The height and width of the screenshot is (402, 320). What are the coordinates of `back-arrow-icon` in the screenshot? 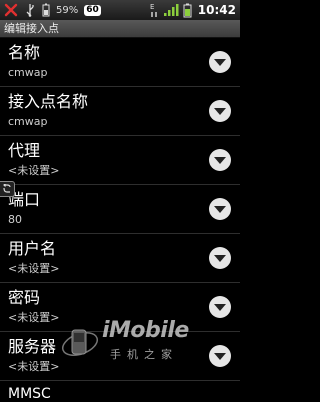 It's located at (7, 188).